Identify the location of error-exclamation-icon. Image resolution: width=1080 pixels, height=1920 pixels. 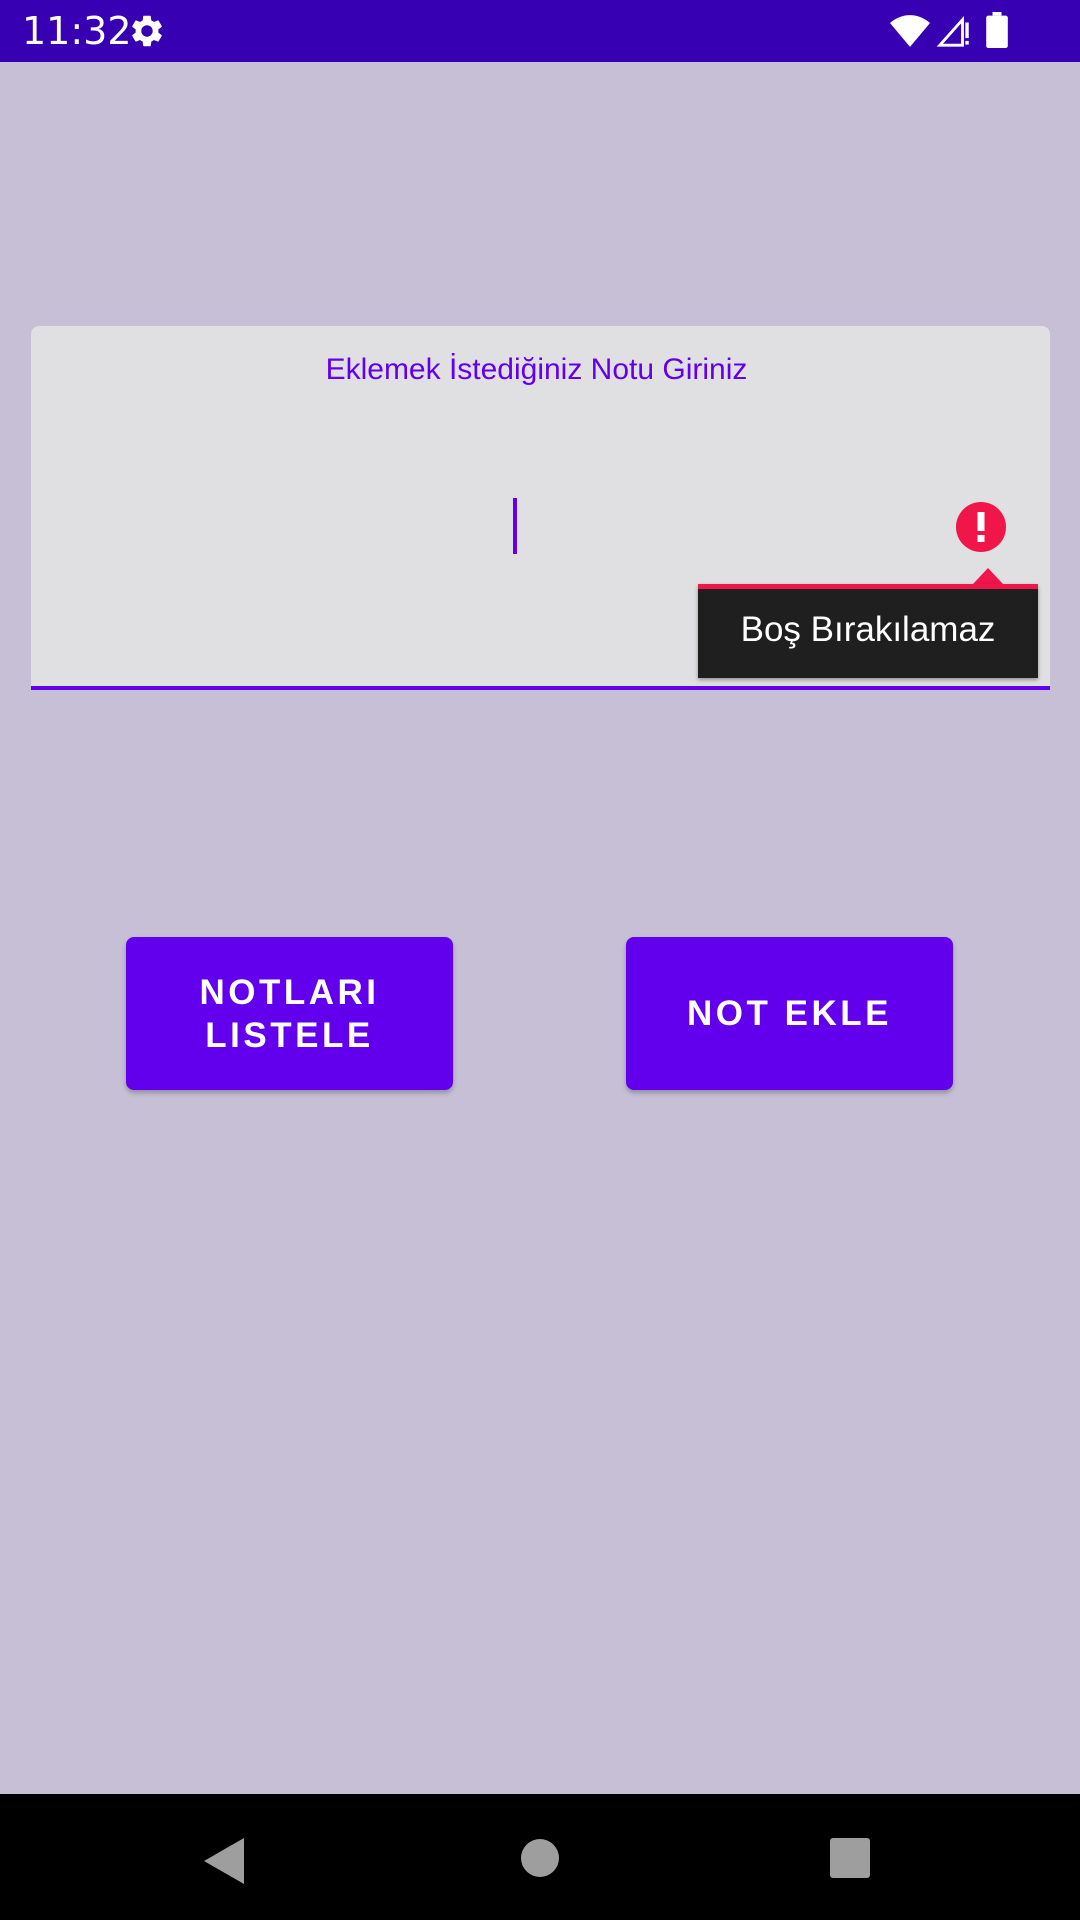
(981, 527).